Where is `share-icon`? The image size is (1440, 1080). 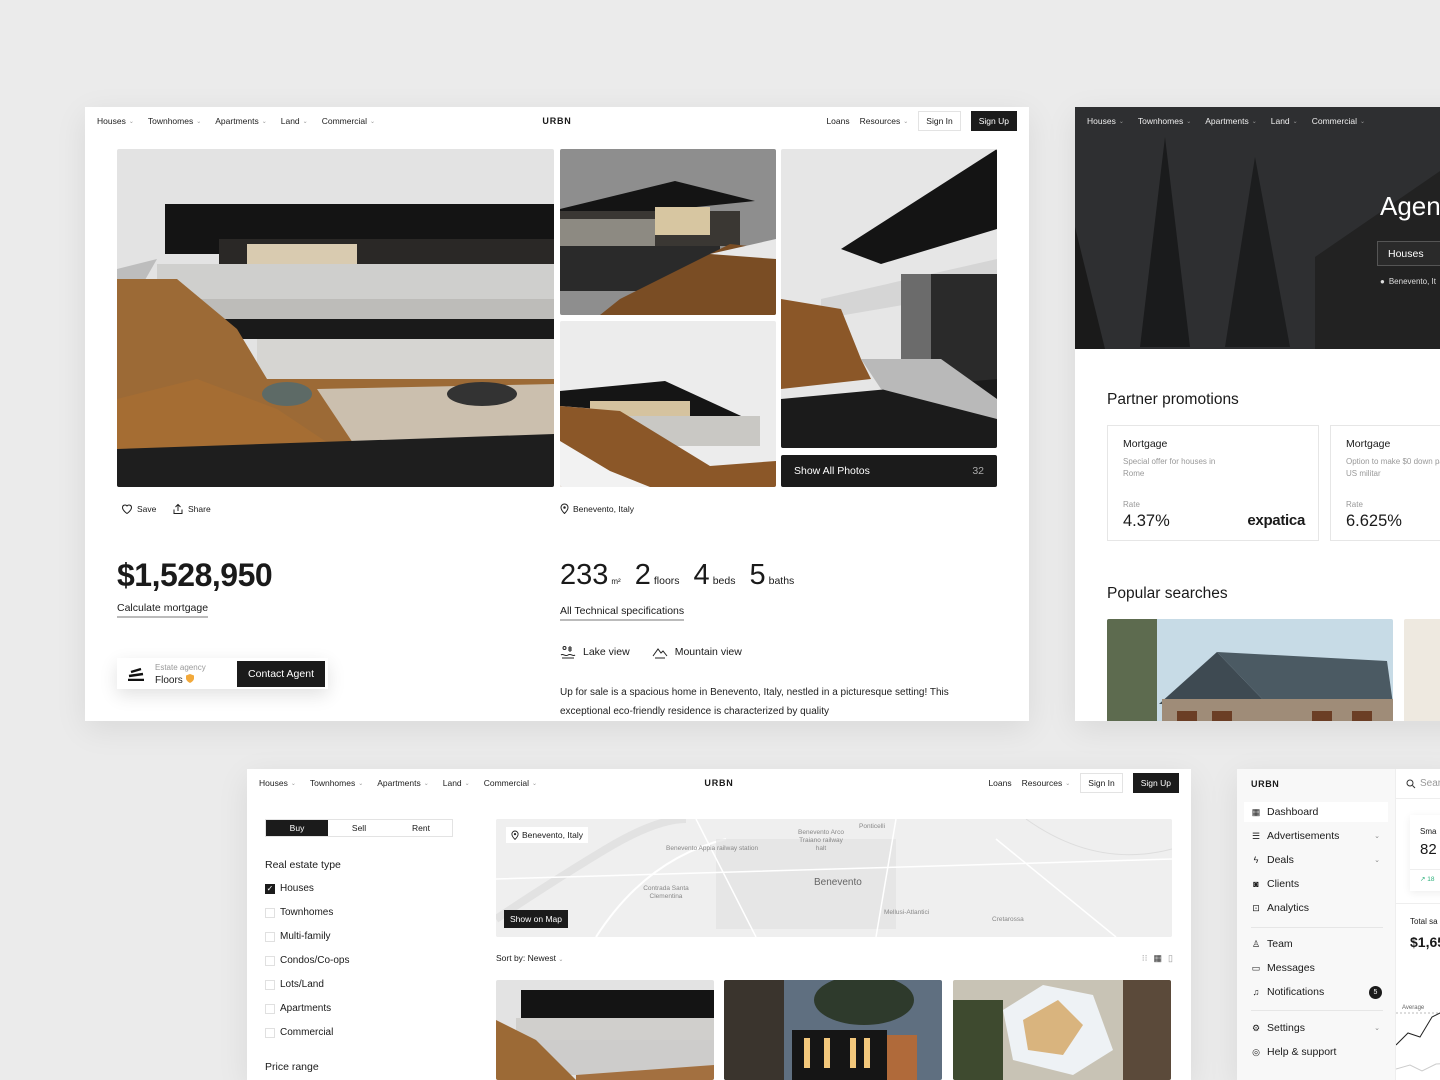
share-icon is located at coordinates (178, 508).